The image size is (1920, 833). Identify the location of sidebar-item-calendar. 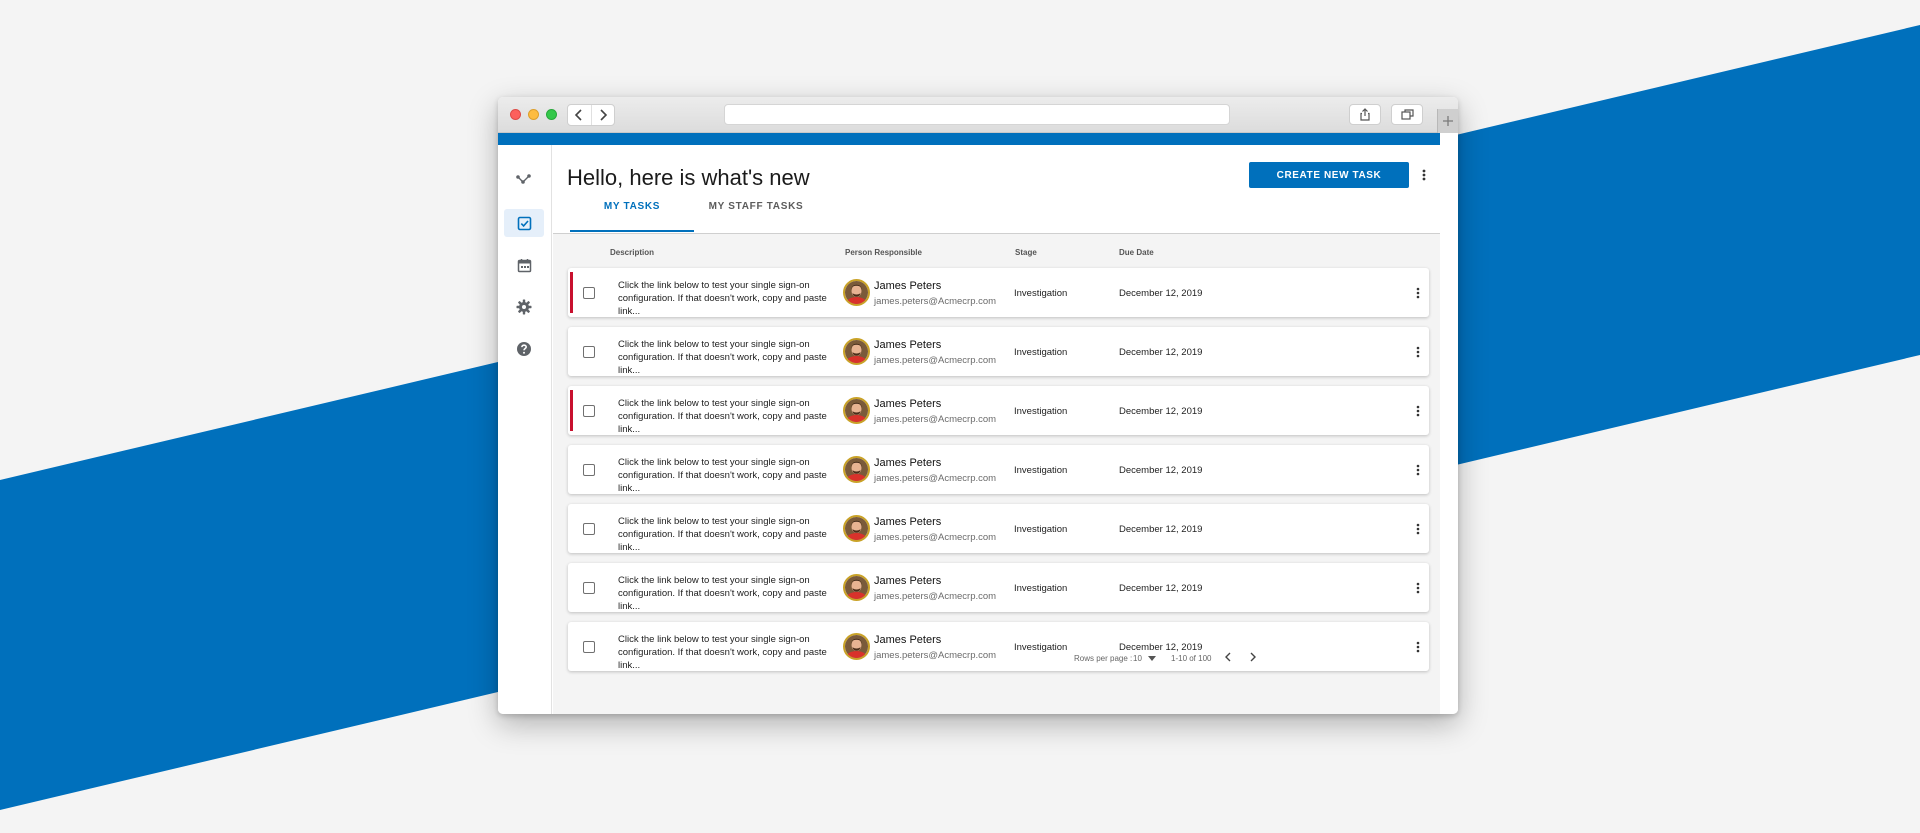
(524, 265).